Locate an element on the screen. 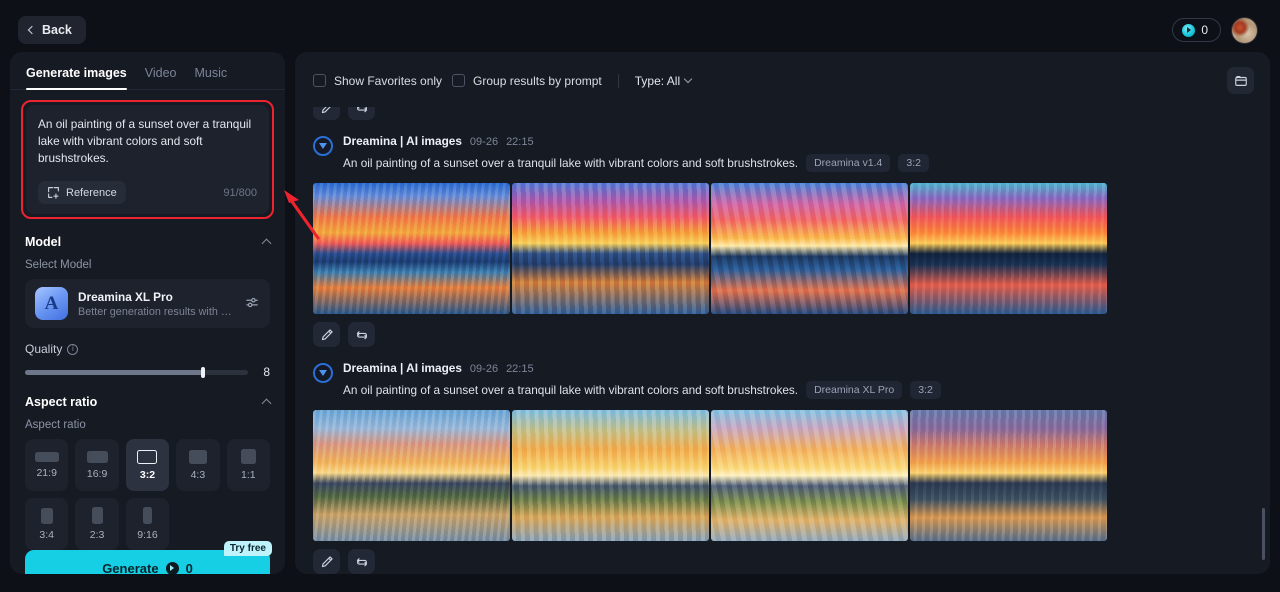 The image size is (1280, 592). aspect-section-title: Aspect ratio is located at coordinates (61, 402).